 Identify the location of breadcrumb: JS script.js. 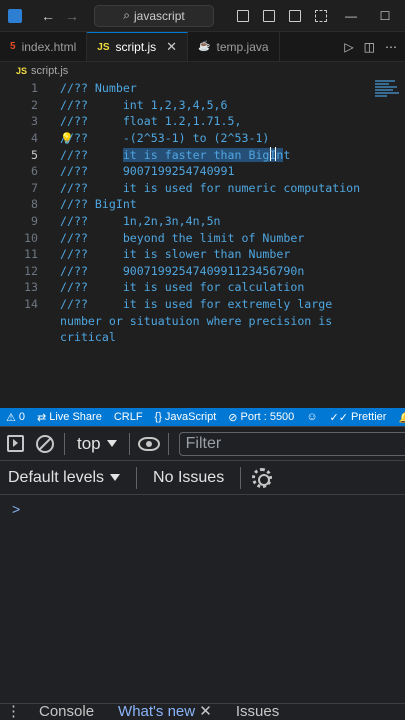
(202, 71).